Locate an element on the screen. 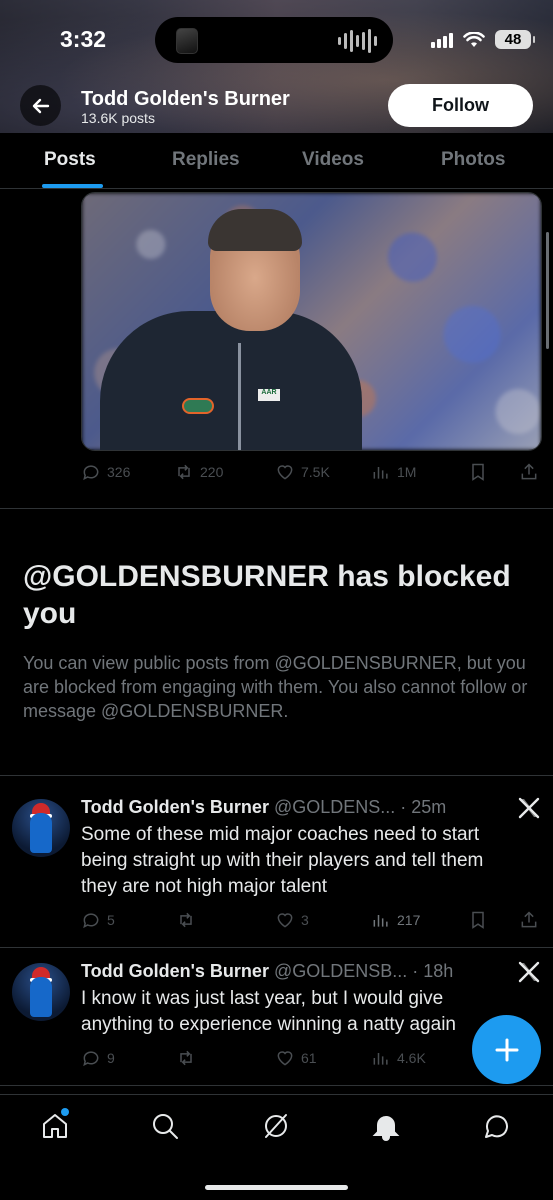 This screenshot has width=553, height=1200. battery-indicator: 48 is located at coordinates (515, 39).